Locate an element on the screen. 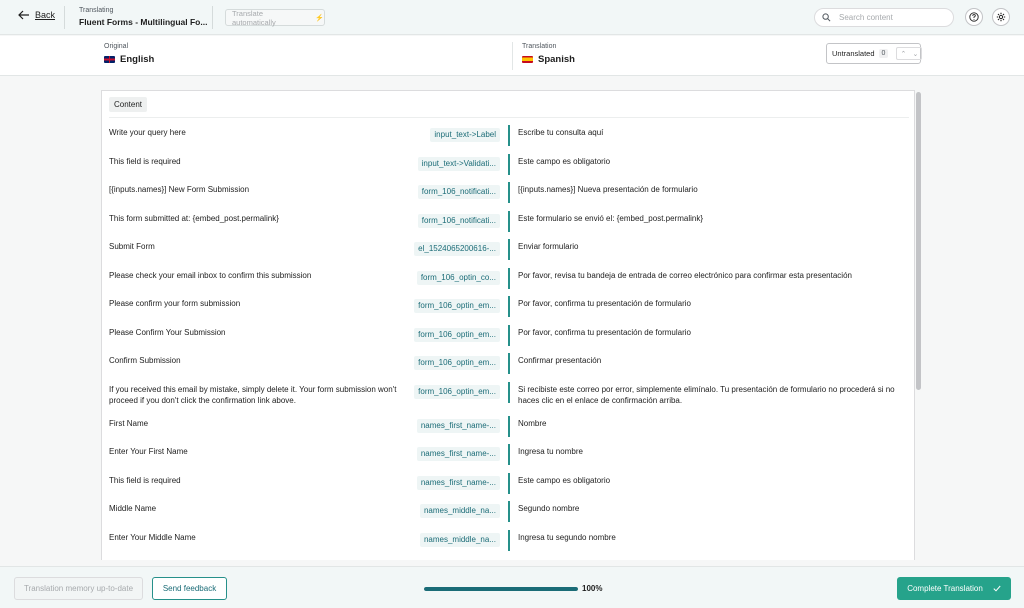 The height and width of the screenshot is (608, 1024). original-language: Original English is located at coordinates (129, 53).